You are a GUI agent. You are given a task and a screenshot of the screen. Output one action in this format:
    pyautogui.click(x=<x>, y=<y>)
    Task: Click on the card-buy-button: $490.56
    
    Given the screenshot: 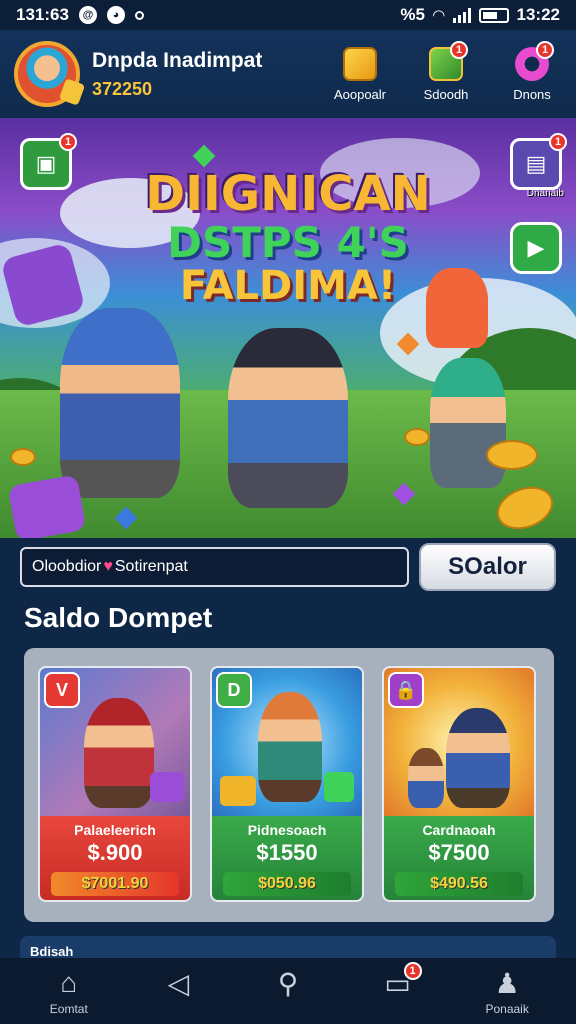 What is the action you would take?
    pyautogui.click(x=459, y=884)
    